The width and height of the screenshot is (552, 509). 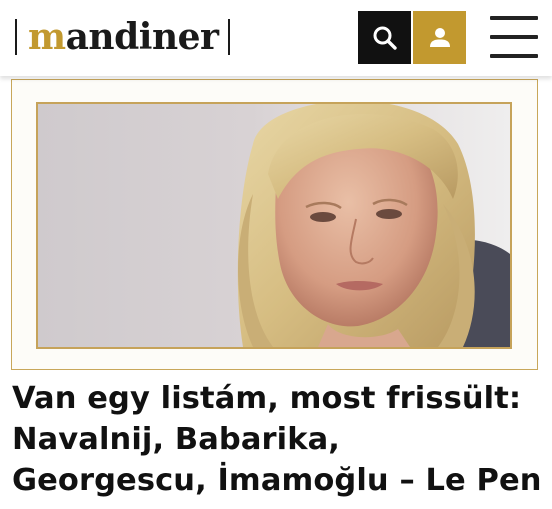 I want to click on user-account-button, so click(x=439, y=37).